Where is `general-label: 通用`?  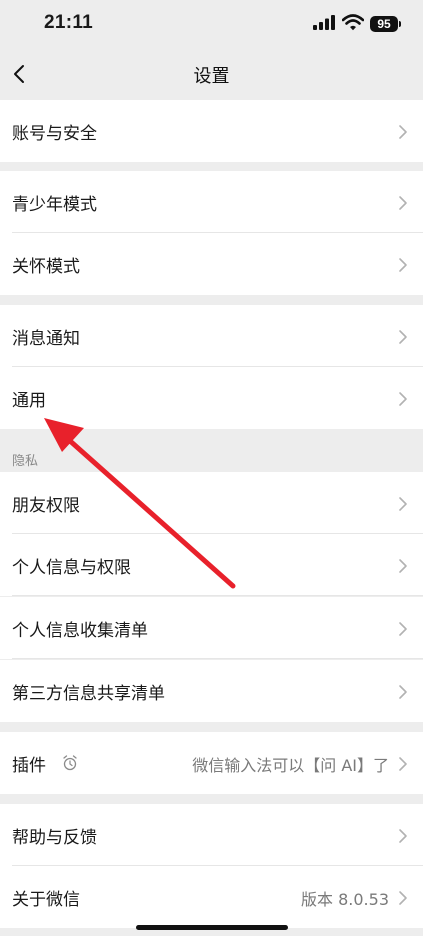 general-label: 通用 is located at coordinates (29, 401).